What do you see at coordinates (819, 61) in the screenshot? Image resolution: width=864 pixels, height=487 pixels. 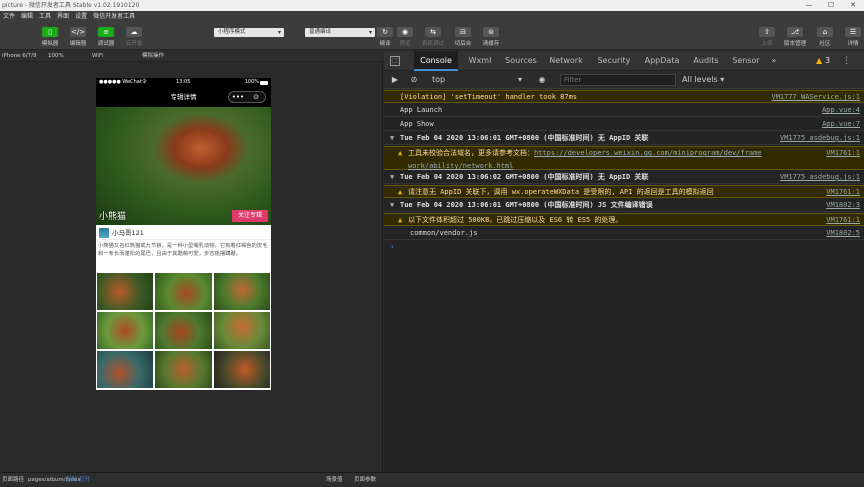 I see `warning-count-icon: ▲` at bounding box center [819, 61].